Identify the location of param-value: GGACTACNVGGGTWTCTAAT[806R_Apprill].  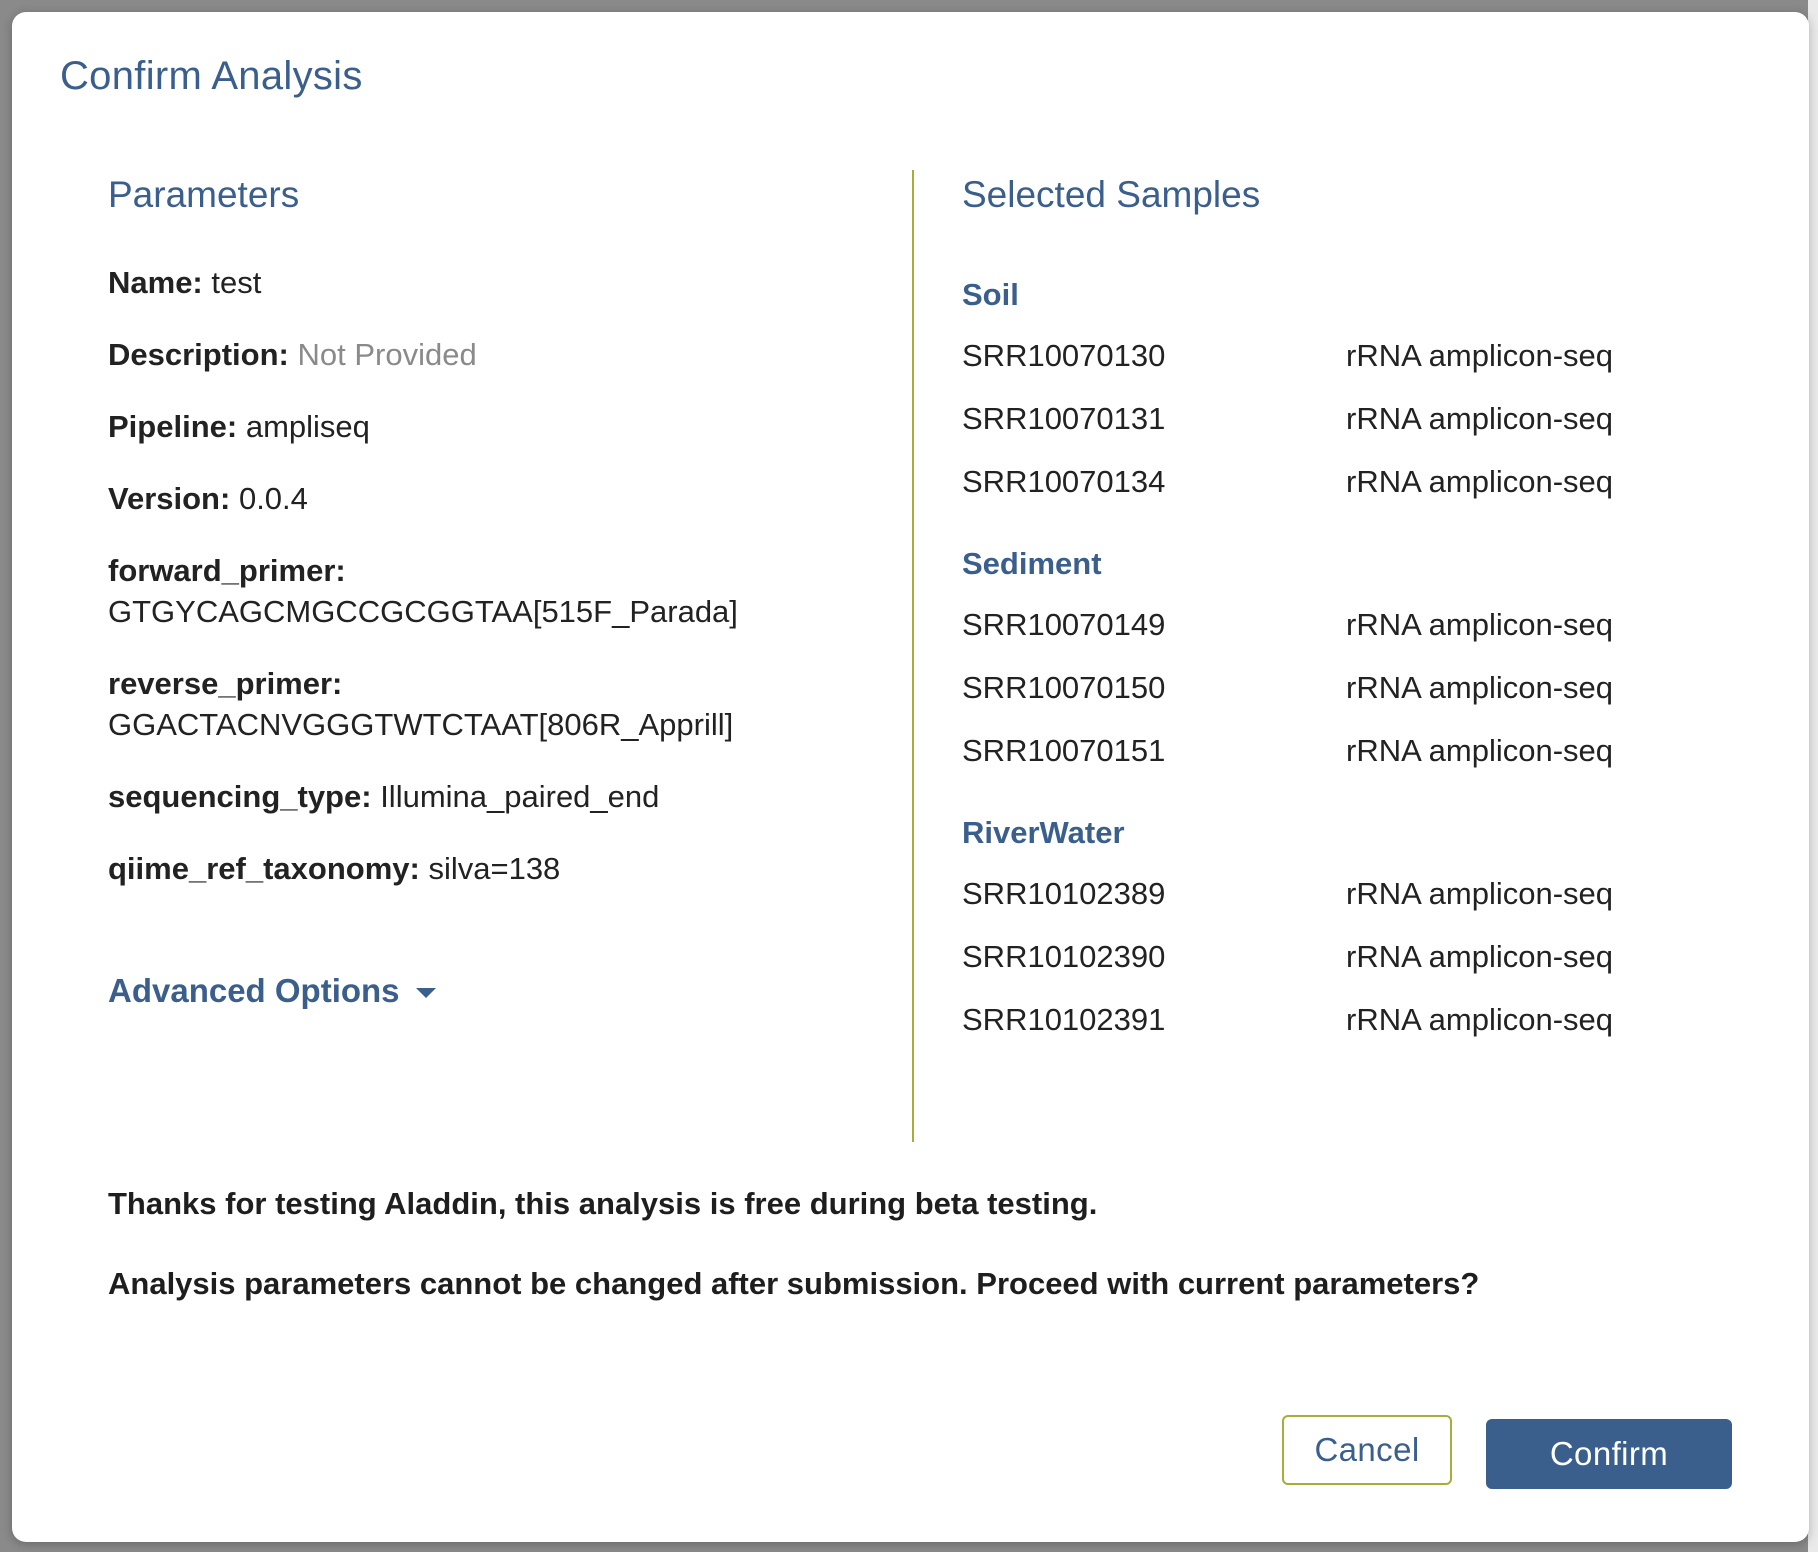
(421, 724).